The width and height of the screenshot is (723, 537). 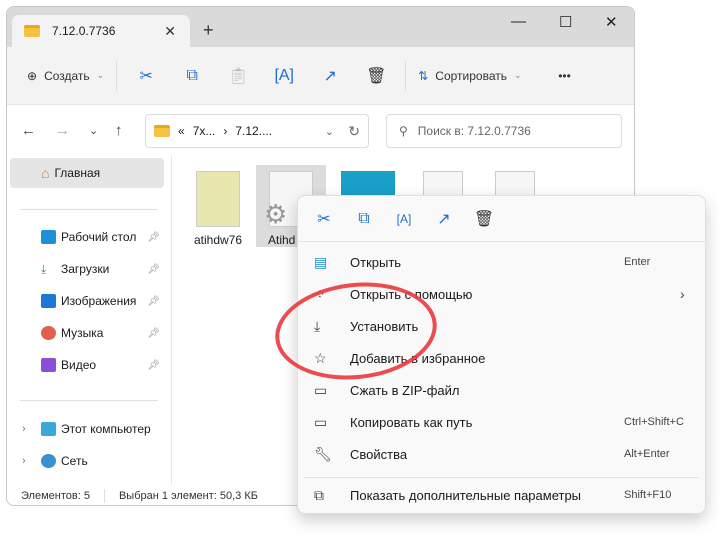 I want to click on sidebar-item-videos: Видео 📌︎, so click(x=87, y=365).